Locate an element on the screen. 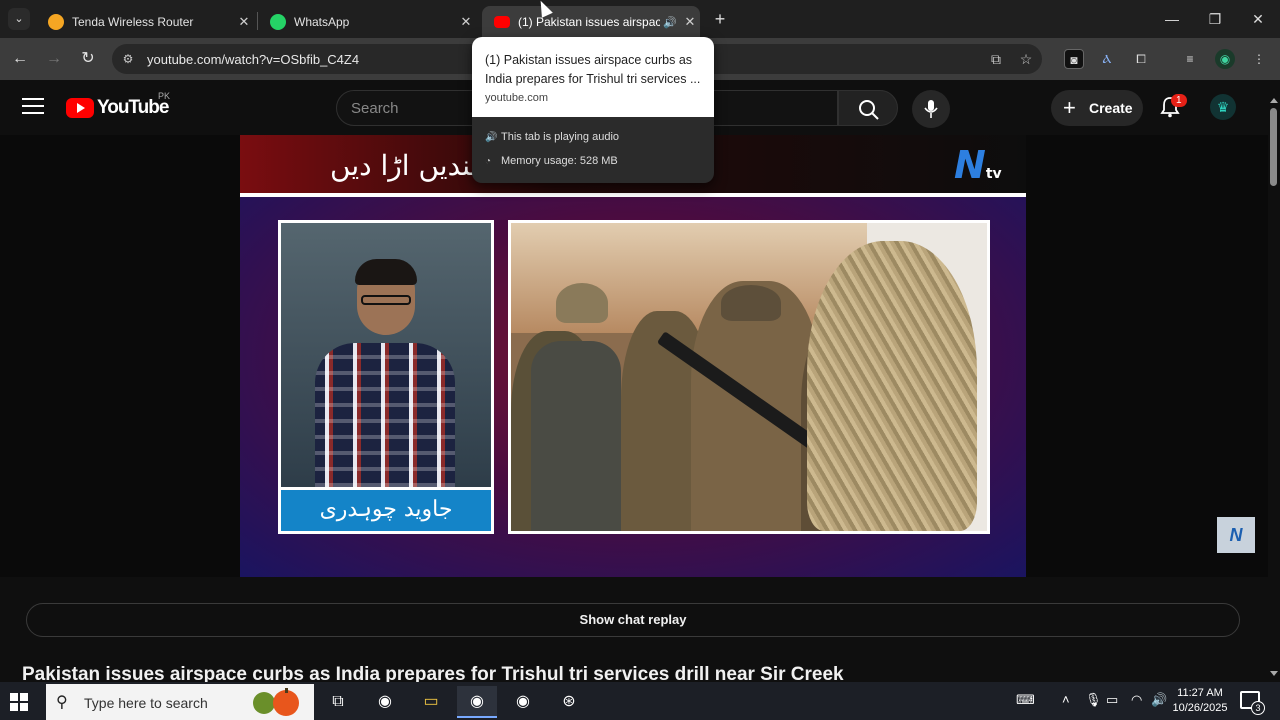 This screenshot has width=1280, height=720. volume-icon: 🔊 is located at coordinates (1159, 700).